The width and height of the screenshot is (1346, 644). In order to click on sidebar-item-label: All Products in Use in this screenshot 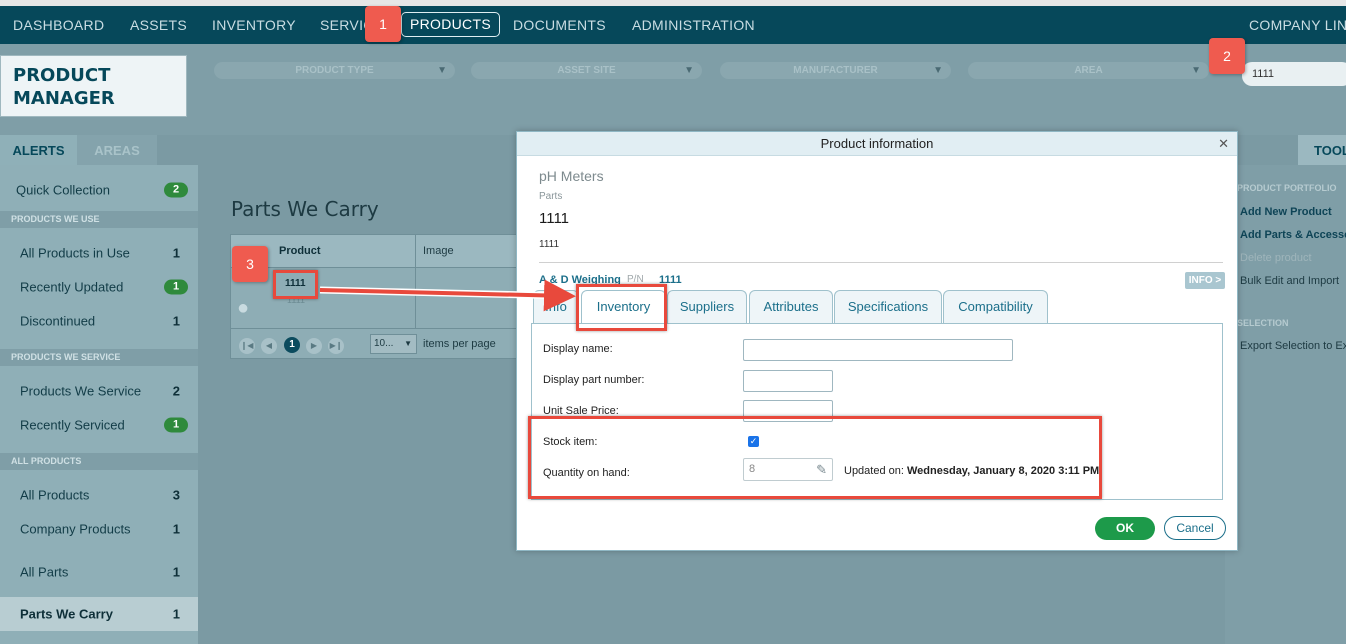, I will do `click(75, 253)`.